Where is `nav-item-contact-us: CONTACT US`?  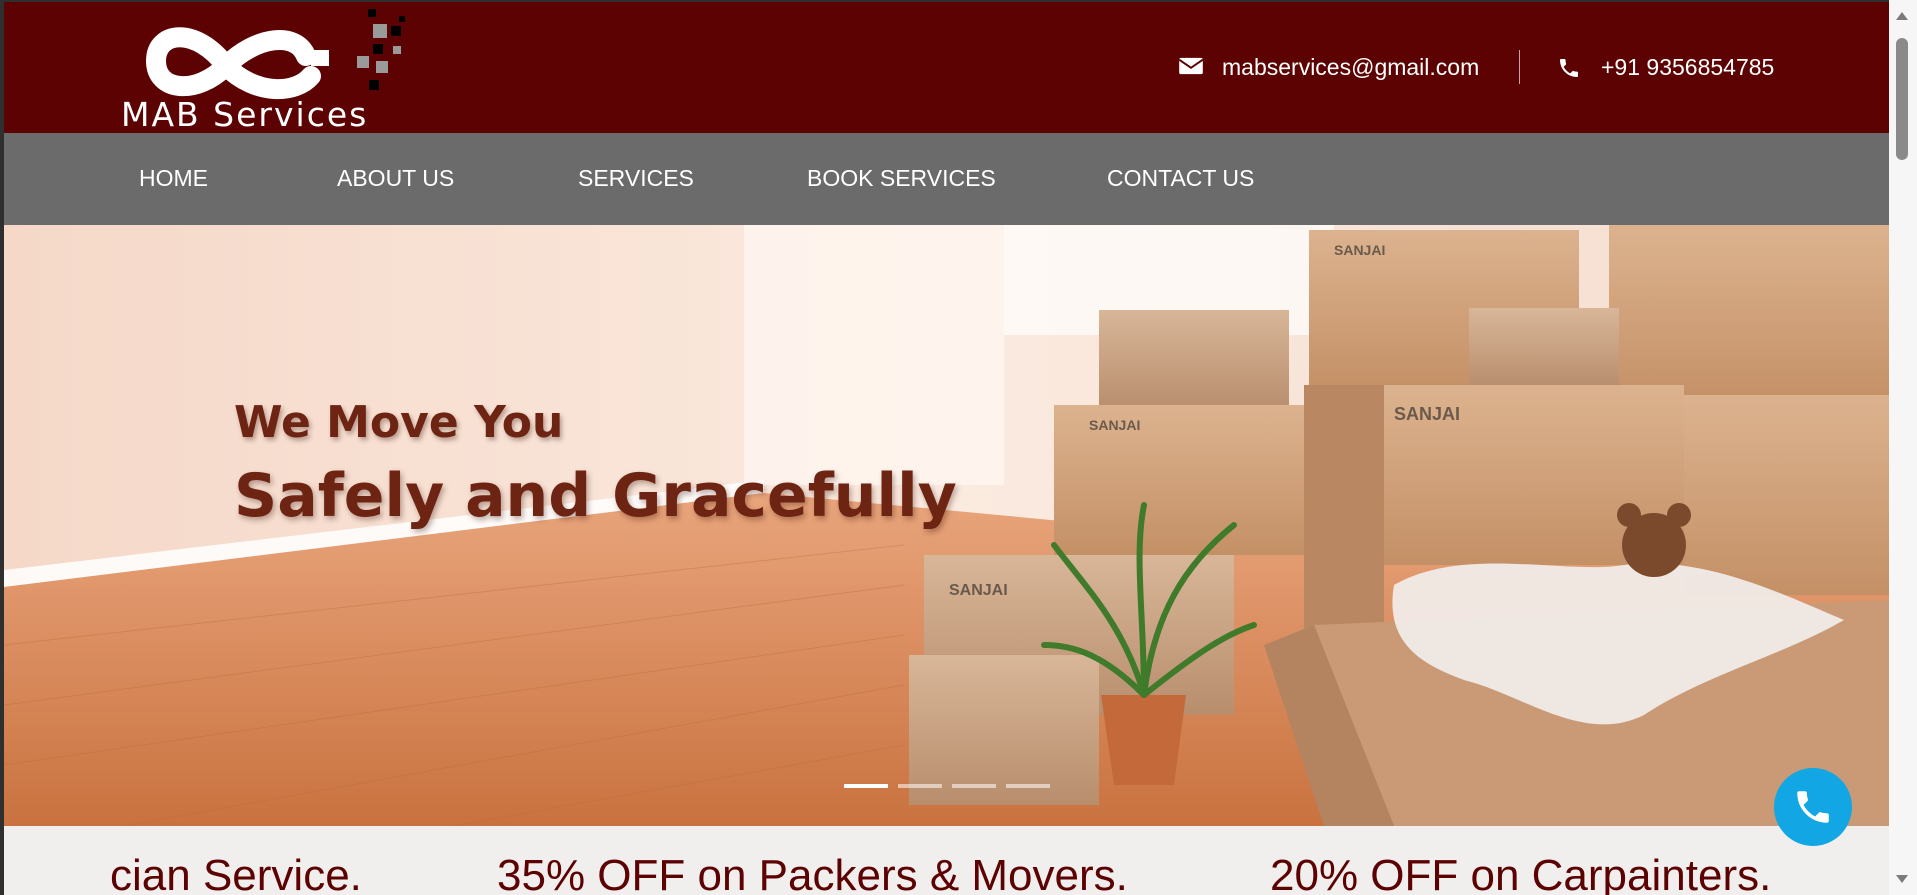
nav-item-contact-us: CONTACT US is located at coordinates (1180, 178).